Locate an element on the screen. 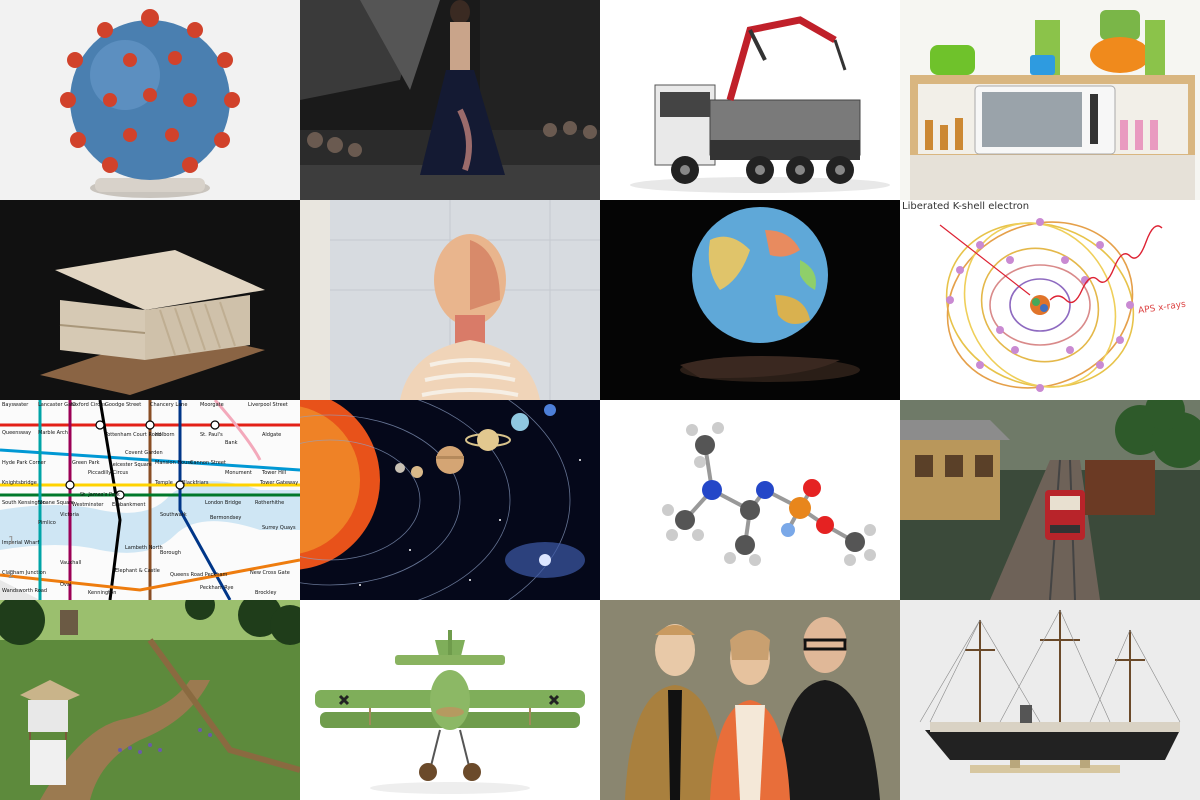 This screenshot has height=800, width=1200. station-label: Bayswater is located at coordinates (15, 405).